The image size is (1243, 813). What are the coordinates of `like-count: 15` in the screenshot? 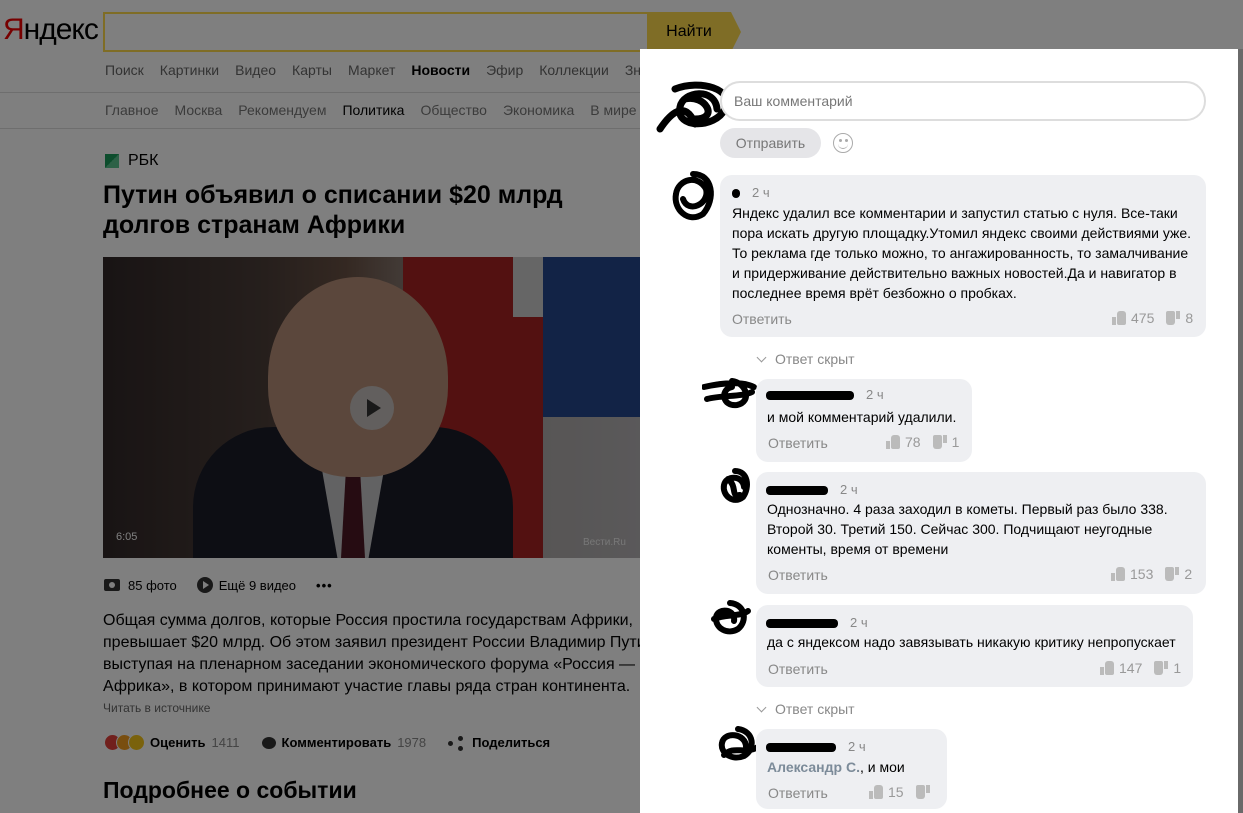 It's located at (896, 792).